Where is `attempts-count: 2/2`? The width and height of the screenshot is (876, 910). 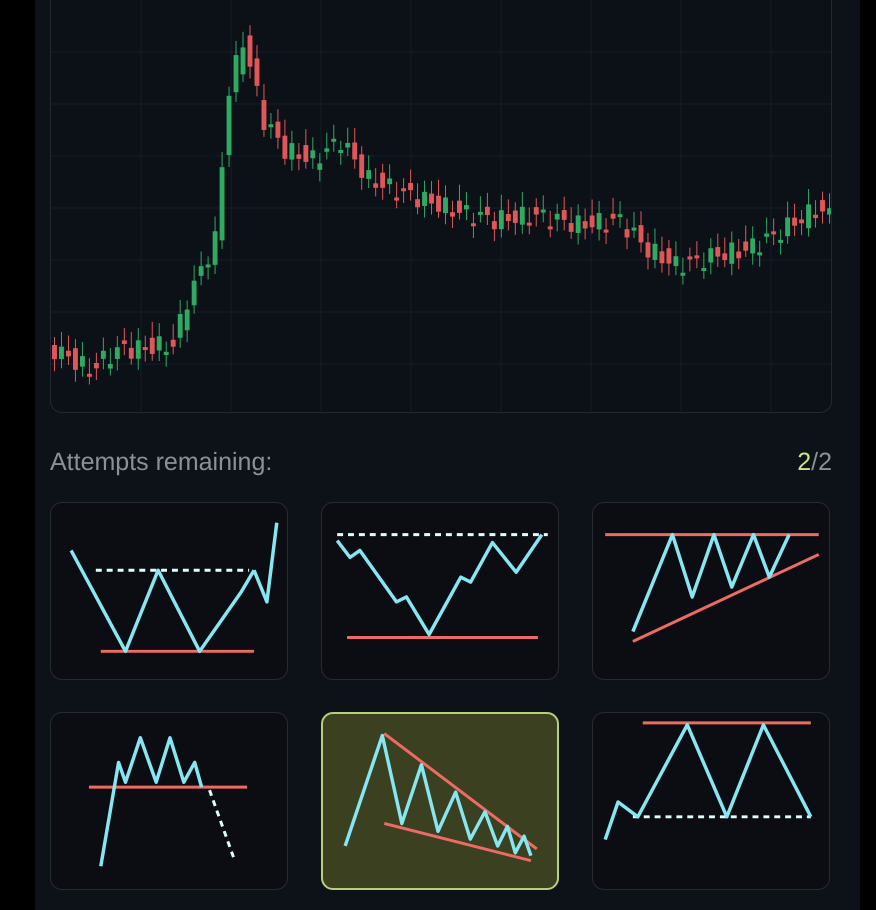
attempts-count: 2/2 is located at coordinates (814, 462).